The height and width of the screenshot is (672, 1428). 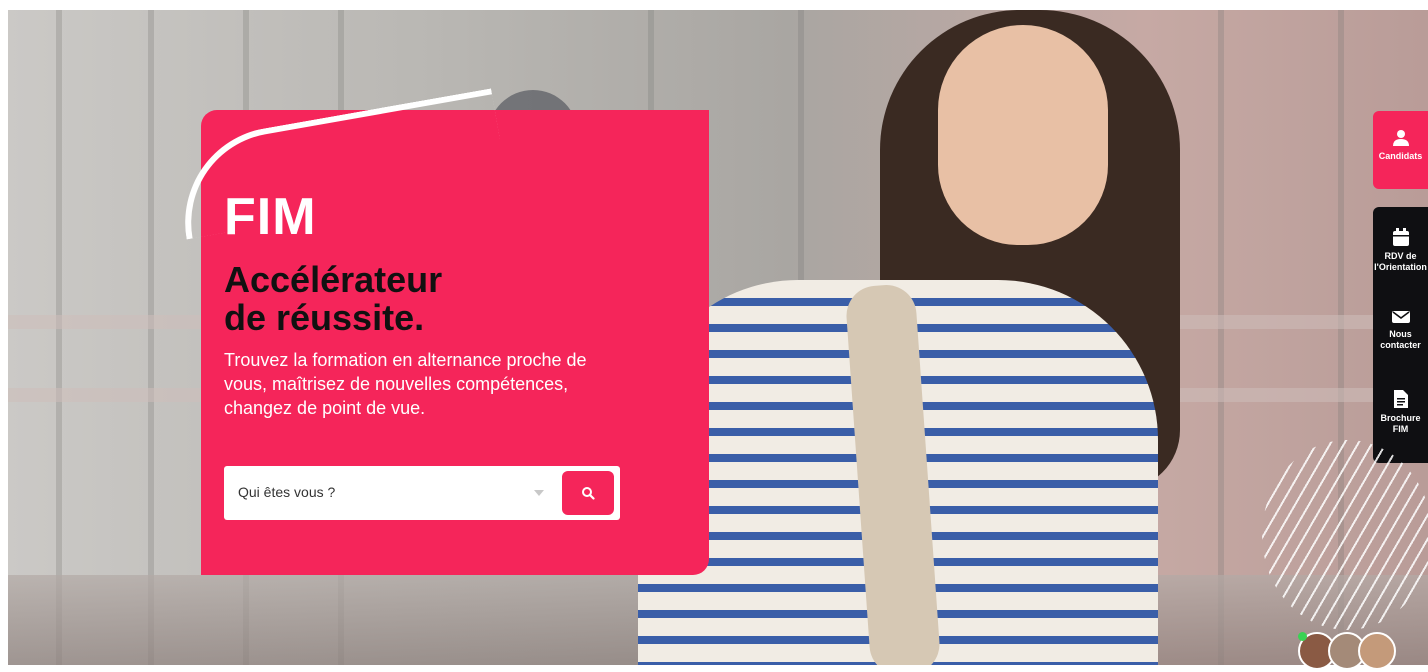 I want to click on chevron-down-icon, so click(x=539, y=493).